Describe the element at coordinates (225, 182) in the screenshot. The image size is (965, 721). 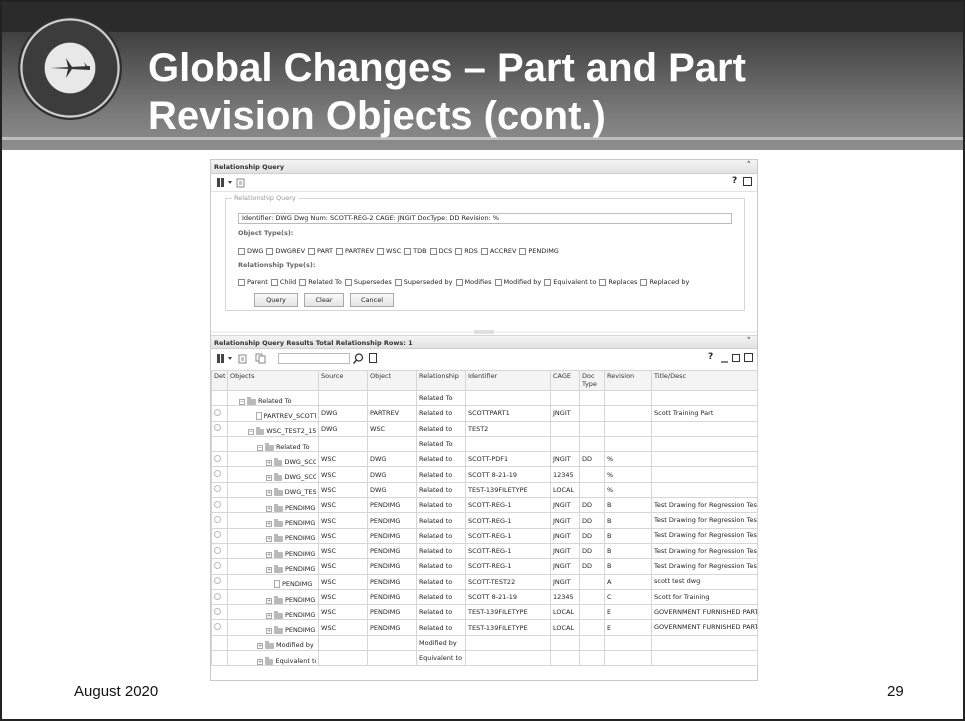
I see `columns-menu-icon` at that location.